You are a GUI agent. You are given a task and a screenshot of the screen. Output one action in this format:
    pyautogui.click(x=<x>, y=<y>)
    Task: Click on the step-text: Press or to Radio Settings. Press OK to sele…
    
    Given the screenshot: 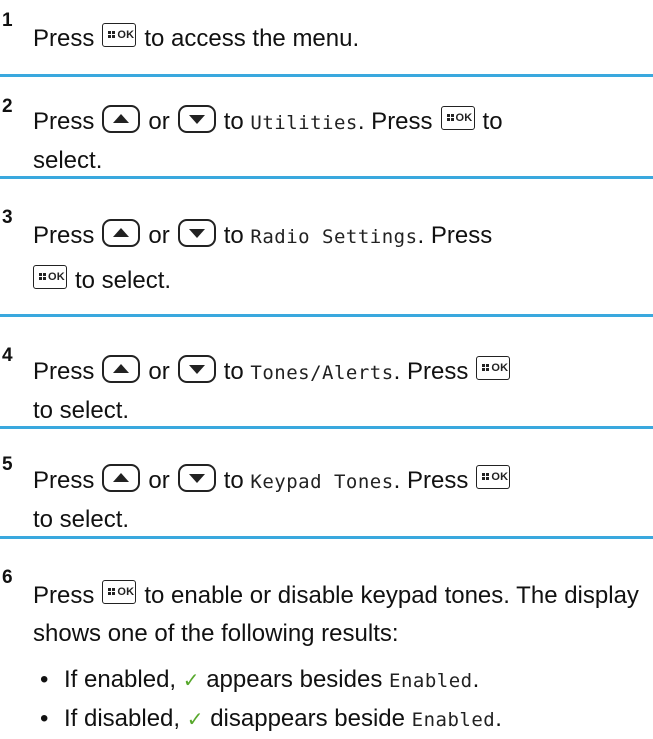 What is the action you would take?
    pyautogui.click(x=341, y=258)
    